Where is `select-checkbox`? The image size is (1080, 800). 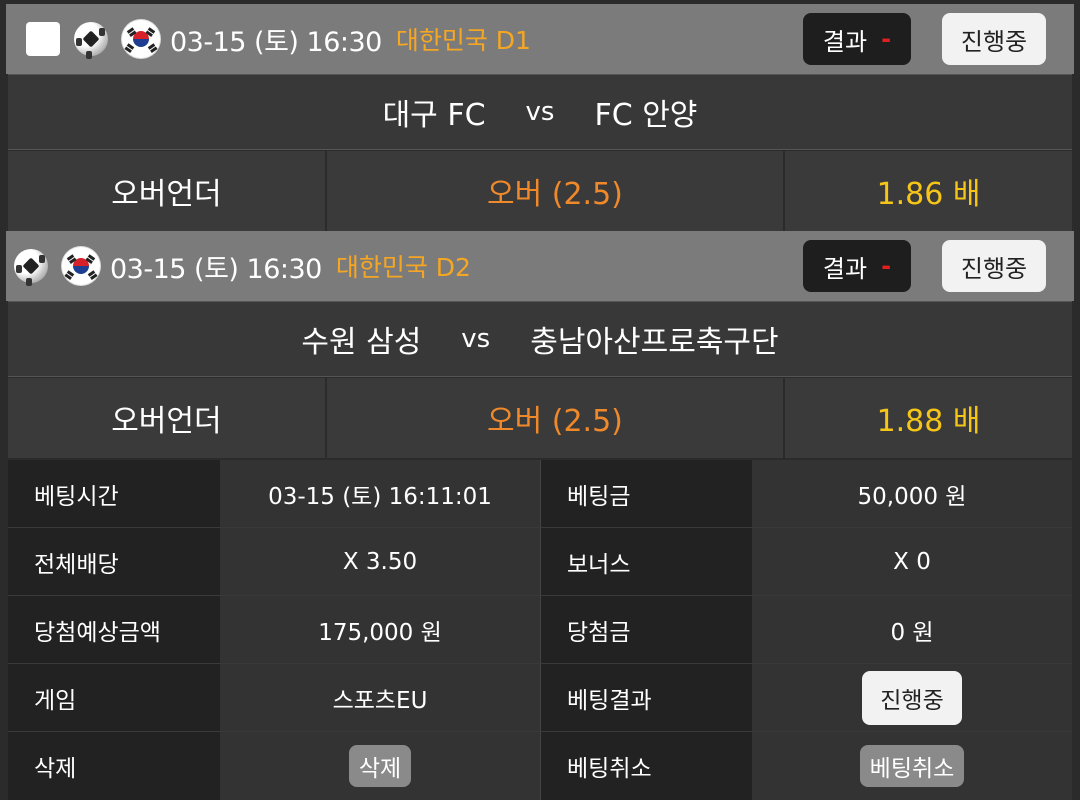
select-checkbox is located at coordinates (43, 39).